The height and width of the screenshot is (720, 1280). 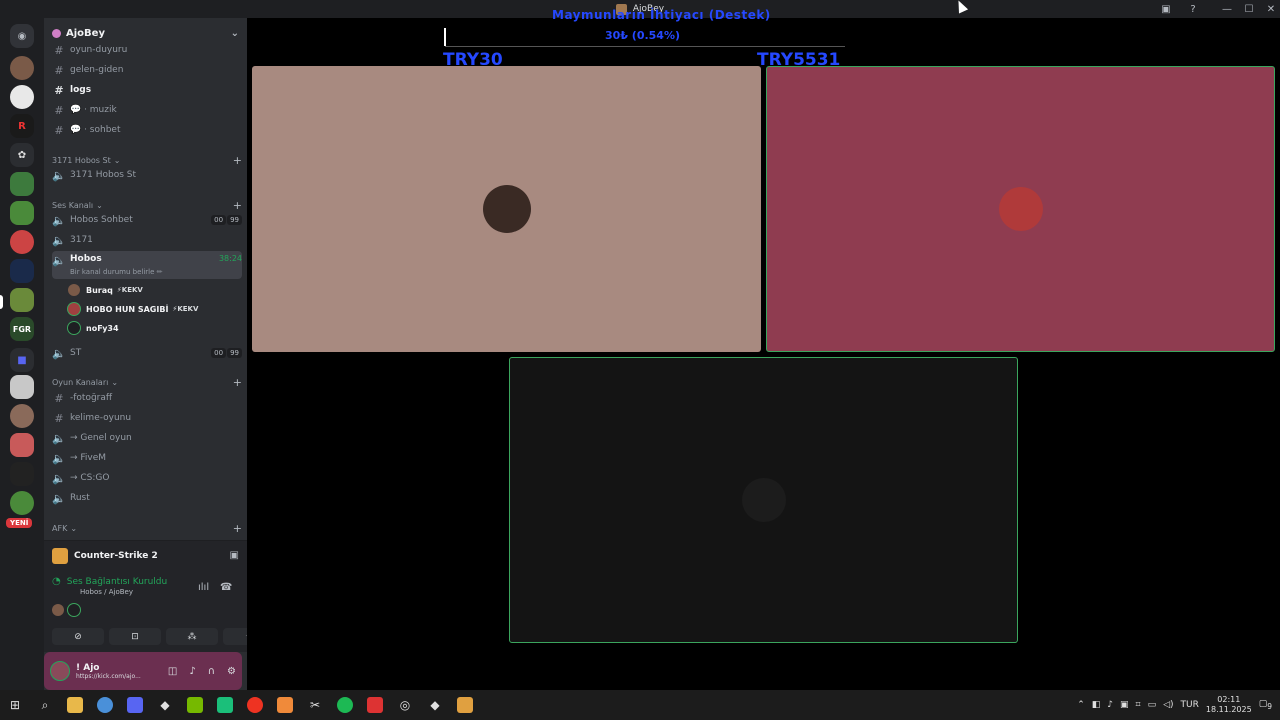 What do you see at coordinates (1193, 9) in the screenshot?
I see `help-icon: ?` at bounding box center [1193, 9].